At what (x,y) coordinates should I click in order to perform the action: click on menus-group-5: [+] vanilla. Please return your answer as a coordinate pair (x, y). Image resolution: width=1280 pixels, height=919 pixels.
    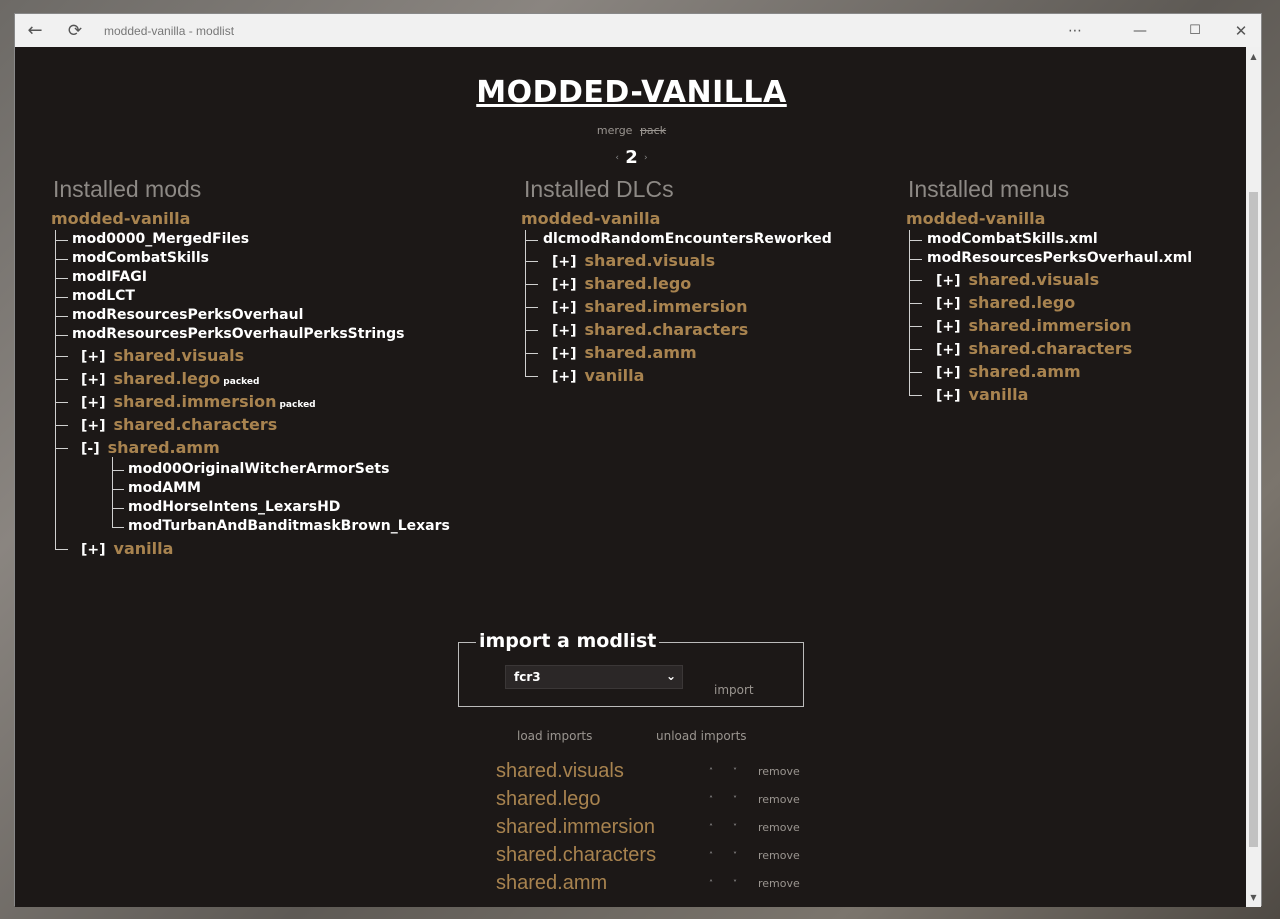
    Looking at the image, I should click on (982, 394).